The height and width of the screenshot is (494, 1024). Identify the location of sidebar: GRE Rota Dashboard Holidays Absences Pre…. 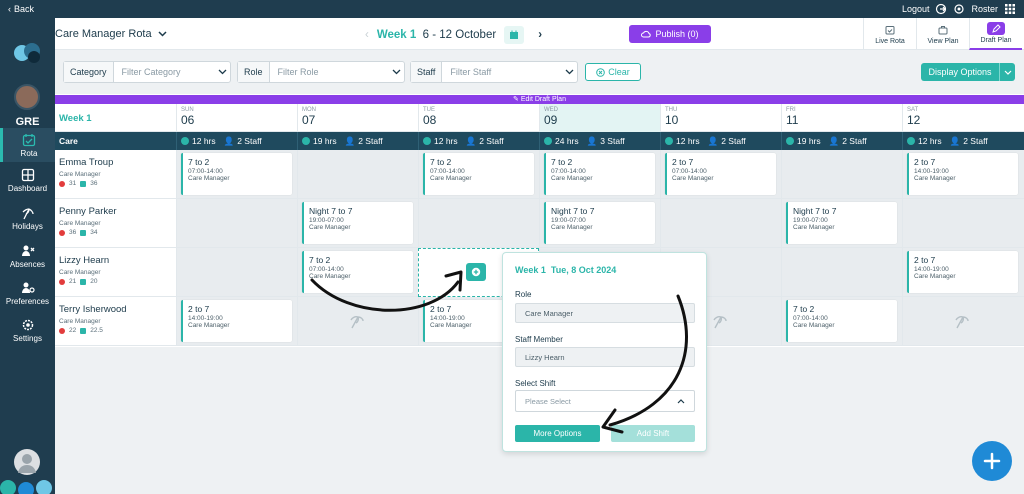
(27, 256).